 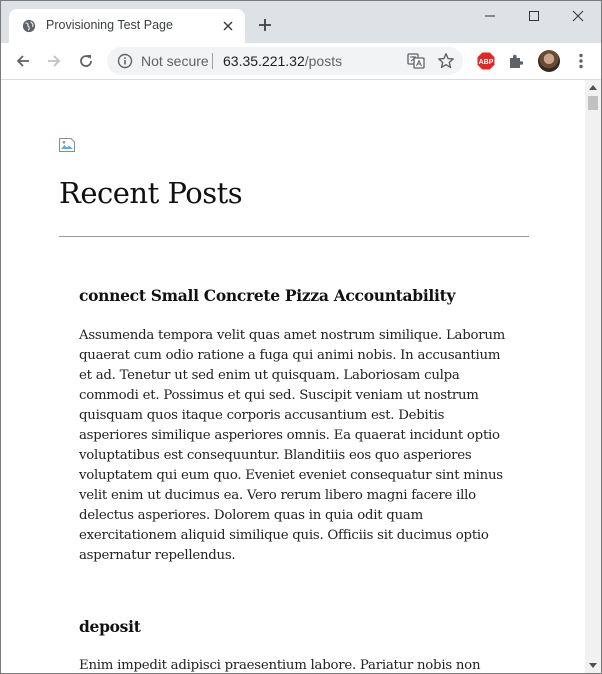 I want to click on puzzle-icon, so click(x=516, y=61).